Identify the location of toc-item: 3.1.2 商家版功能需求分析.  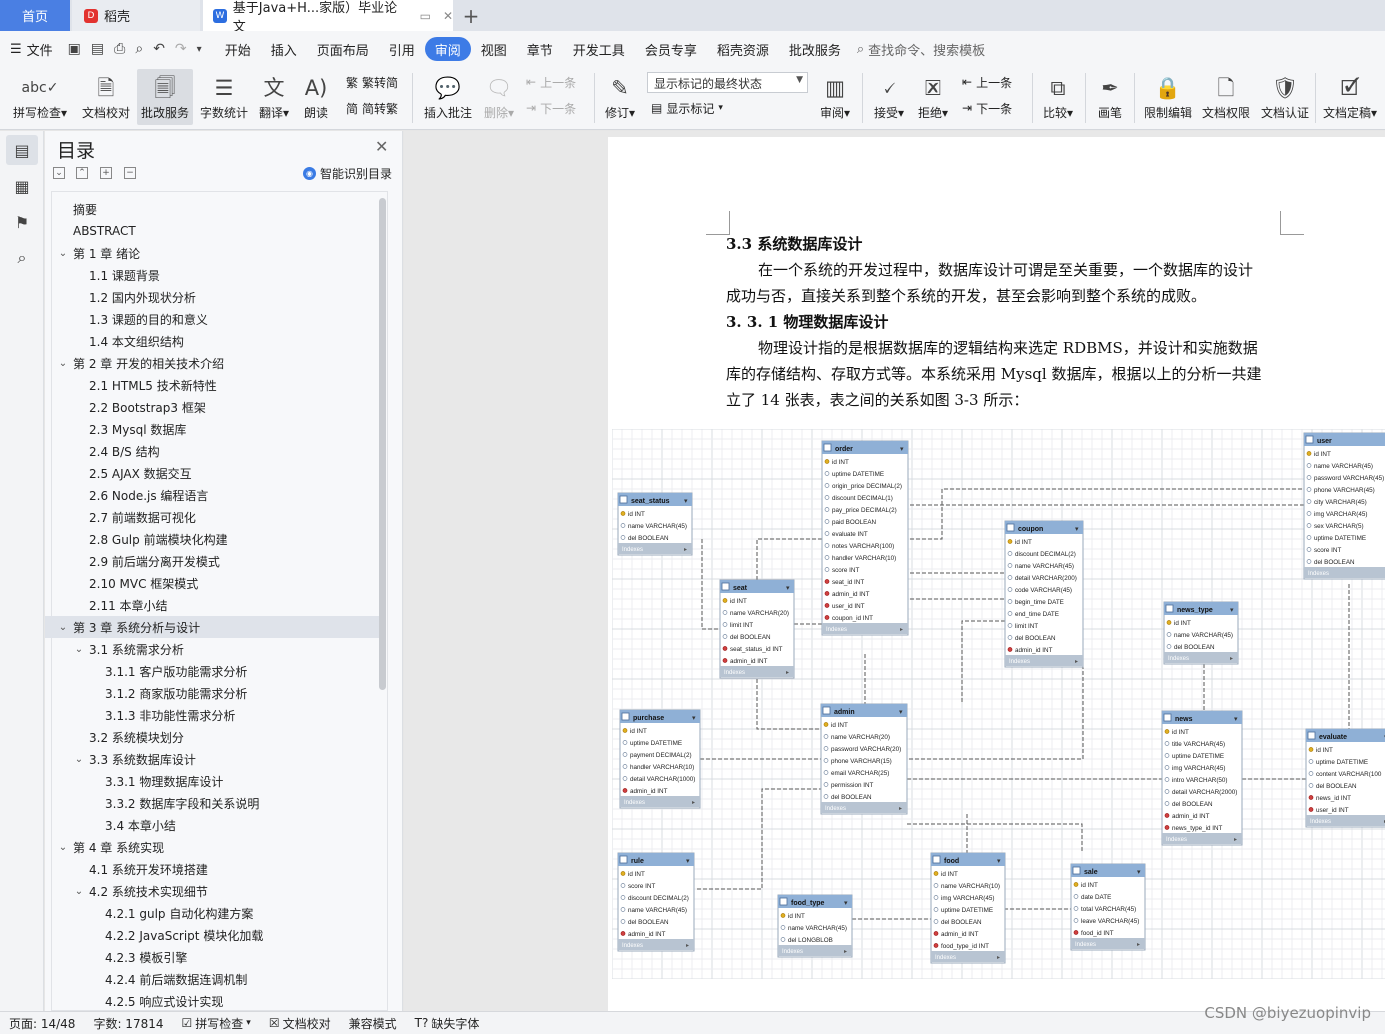
(213, 693).